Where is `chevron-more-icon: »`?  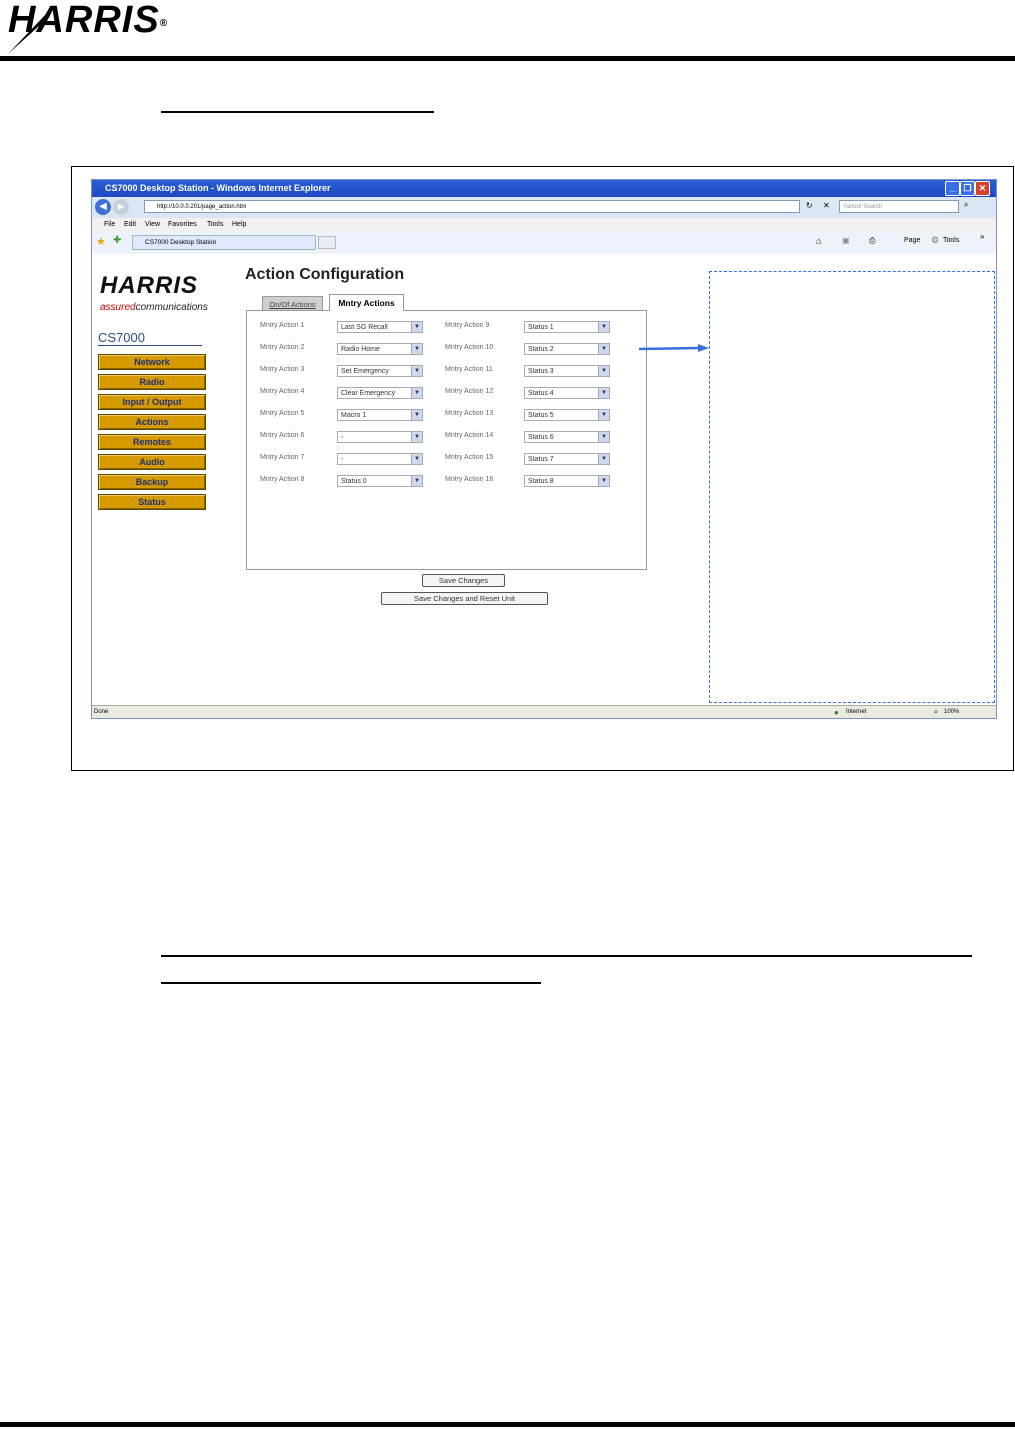
chevron-more-icon: » is located at coordinates (982, 236).